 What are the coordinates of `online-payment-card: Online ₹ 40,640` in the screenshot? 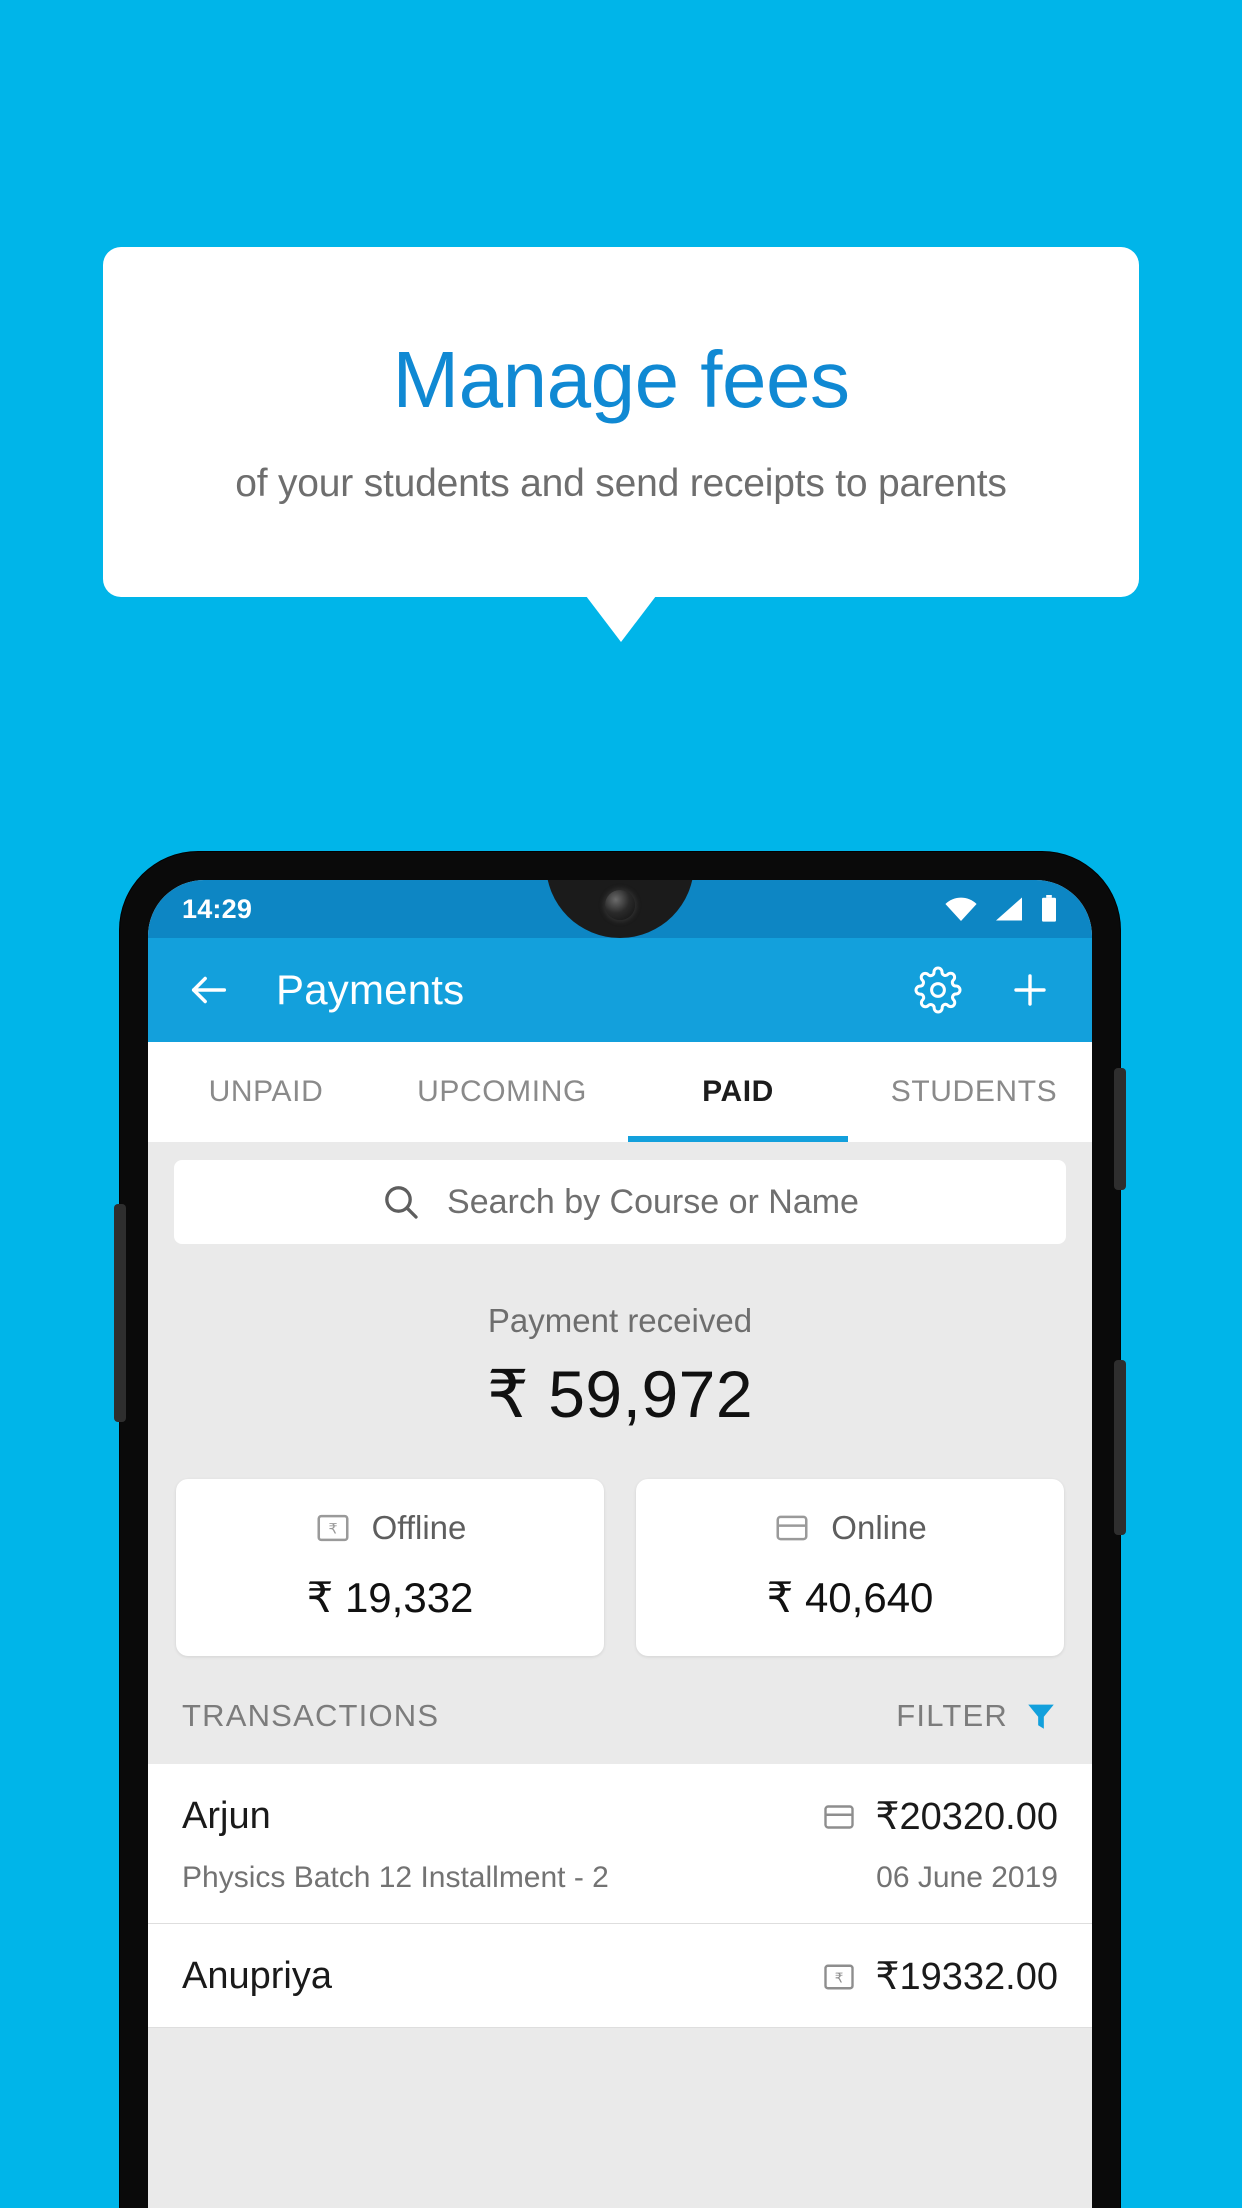 It's located at (850, 1567).